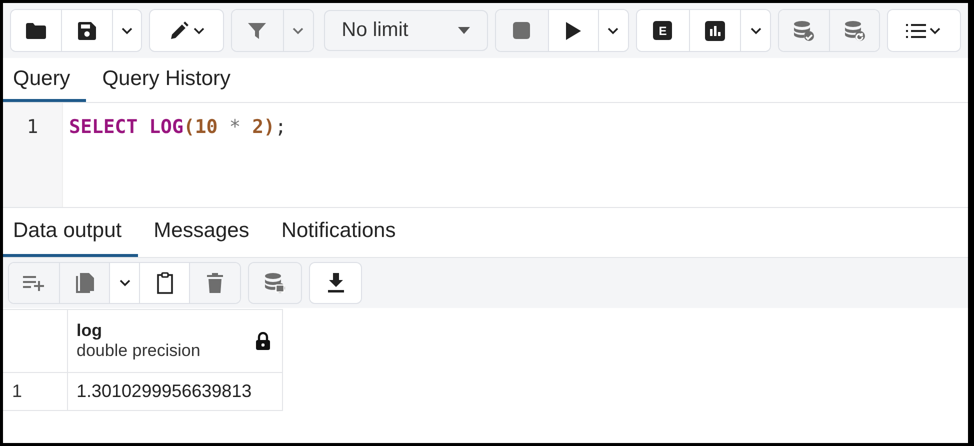 This screenshot has width=974, height=446. What do you see at coordinates (32, 127) in the screenshot?
I see `line-number: 1` at bounding box center [32, 127].